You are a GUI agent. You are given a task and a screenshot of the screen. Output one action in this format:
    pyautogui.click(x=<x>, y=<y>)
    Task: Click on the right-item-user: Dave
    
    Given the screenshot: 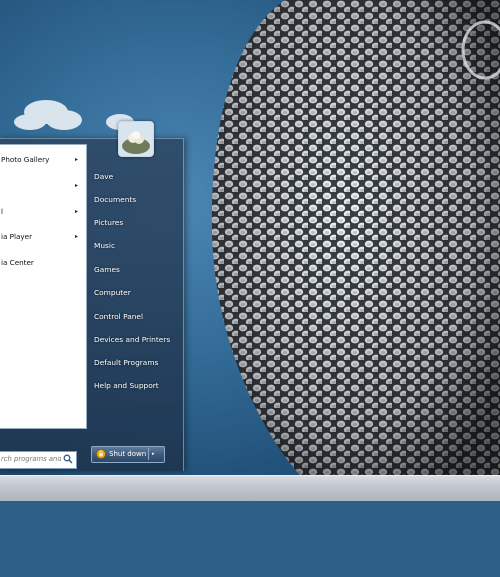 What is the action you would take?
    pyautogui.click(x=103, y=177)
    